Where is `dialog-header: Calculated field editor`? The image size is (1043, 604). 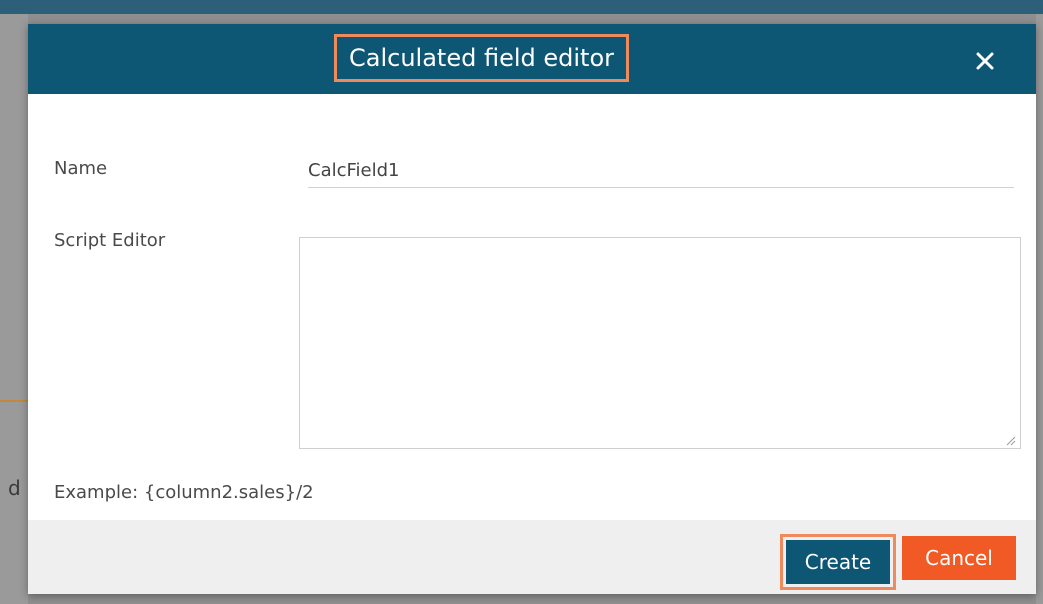
dialog-header: Calculated field editor is located at coordinates (532, 59).